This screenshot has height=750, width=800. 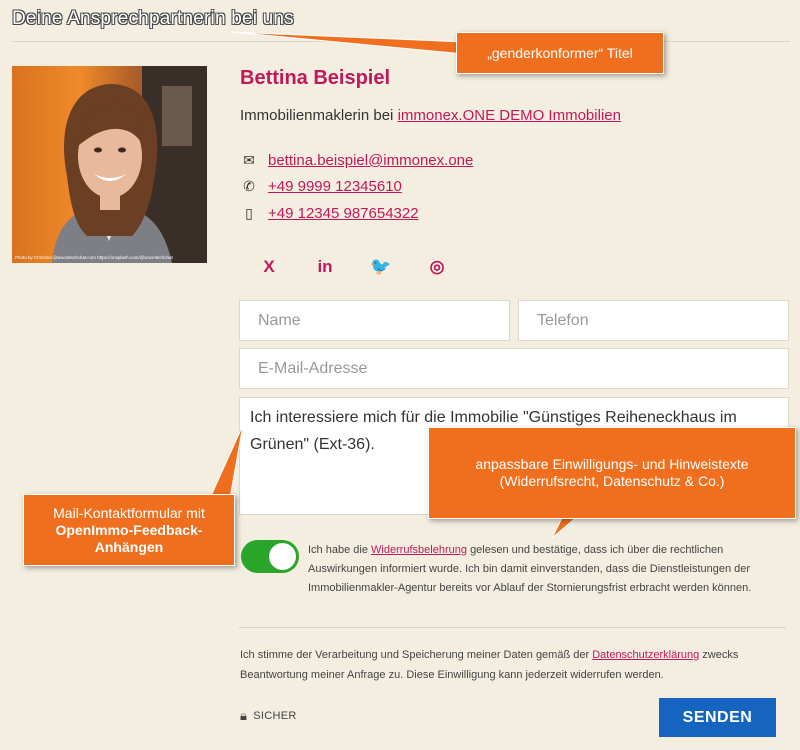 I want to click on callout-mail-line1: Mail-Kontaktformular mit, so click(x=129, y=512).